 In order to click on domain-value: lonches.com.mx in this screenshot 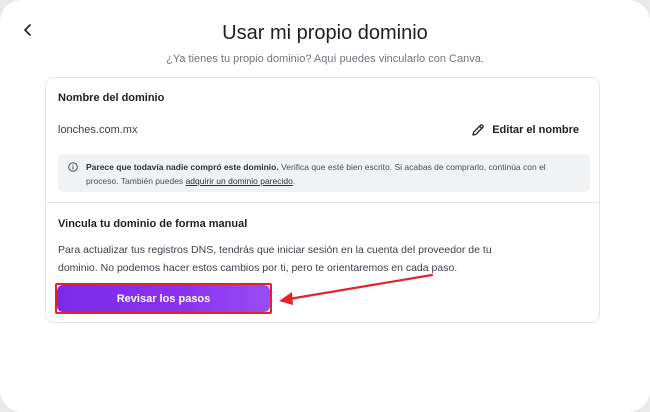, I will do `click(98, 130)`.